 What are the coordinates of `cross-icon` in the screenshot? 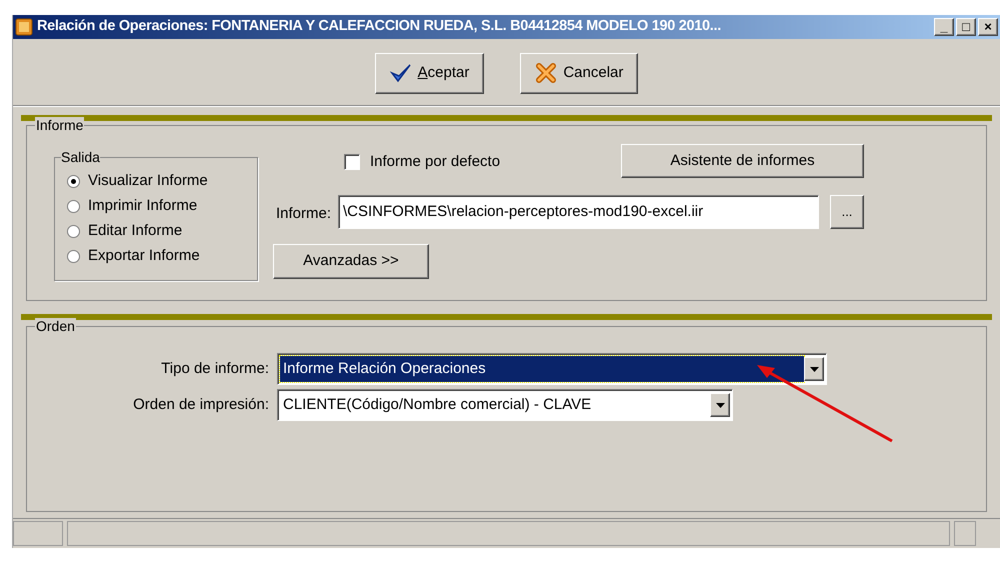 It's located at (546, 73).